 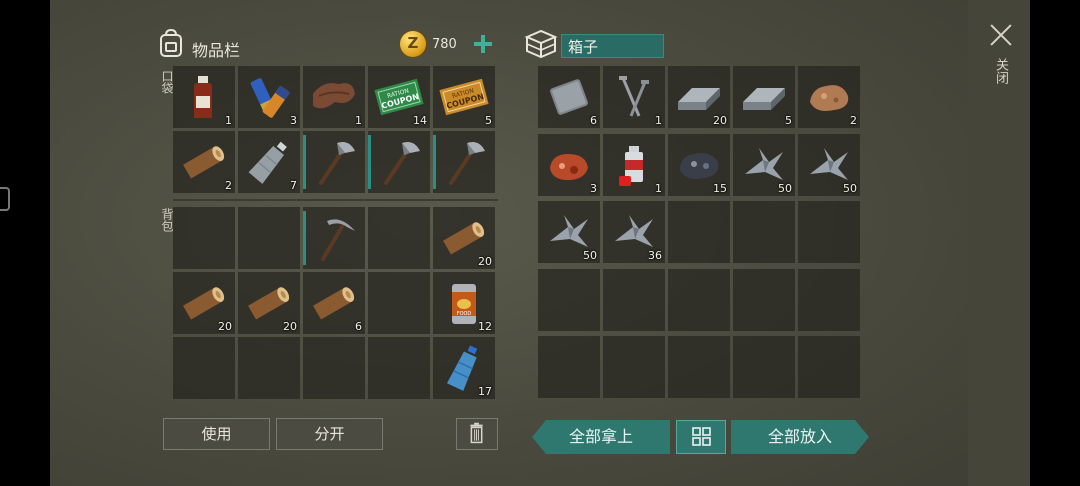 What do you see at coordinates (1055, 243) in the screenshot?
I see `screen-edge` at bounding box center [1055, 243].